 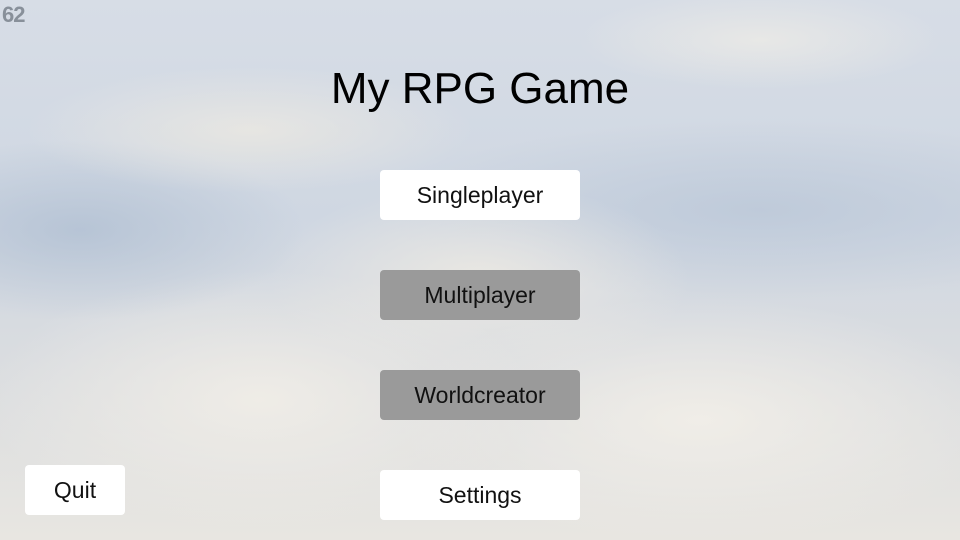 I want to click on settings-label: Settings, so click(x=480, y=494).